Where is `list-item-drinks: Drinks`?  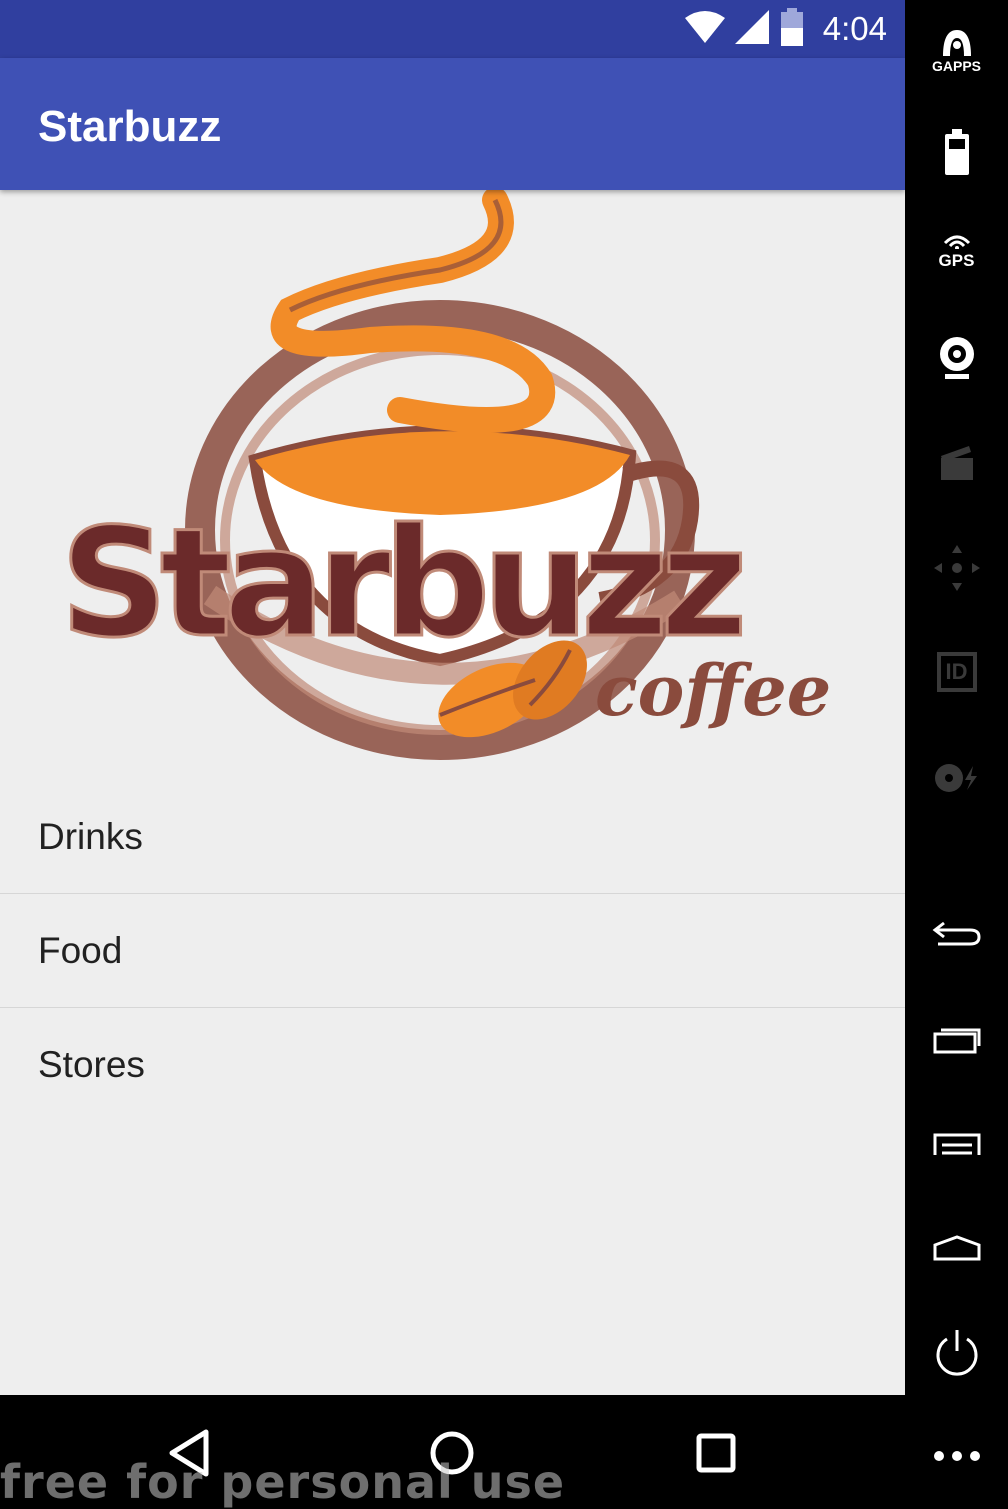
list-item-drinks: Drinks is located at coordinates (452, 837).